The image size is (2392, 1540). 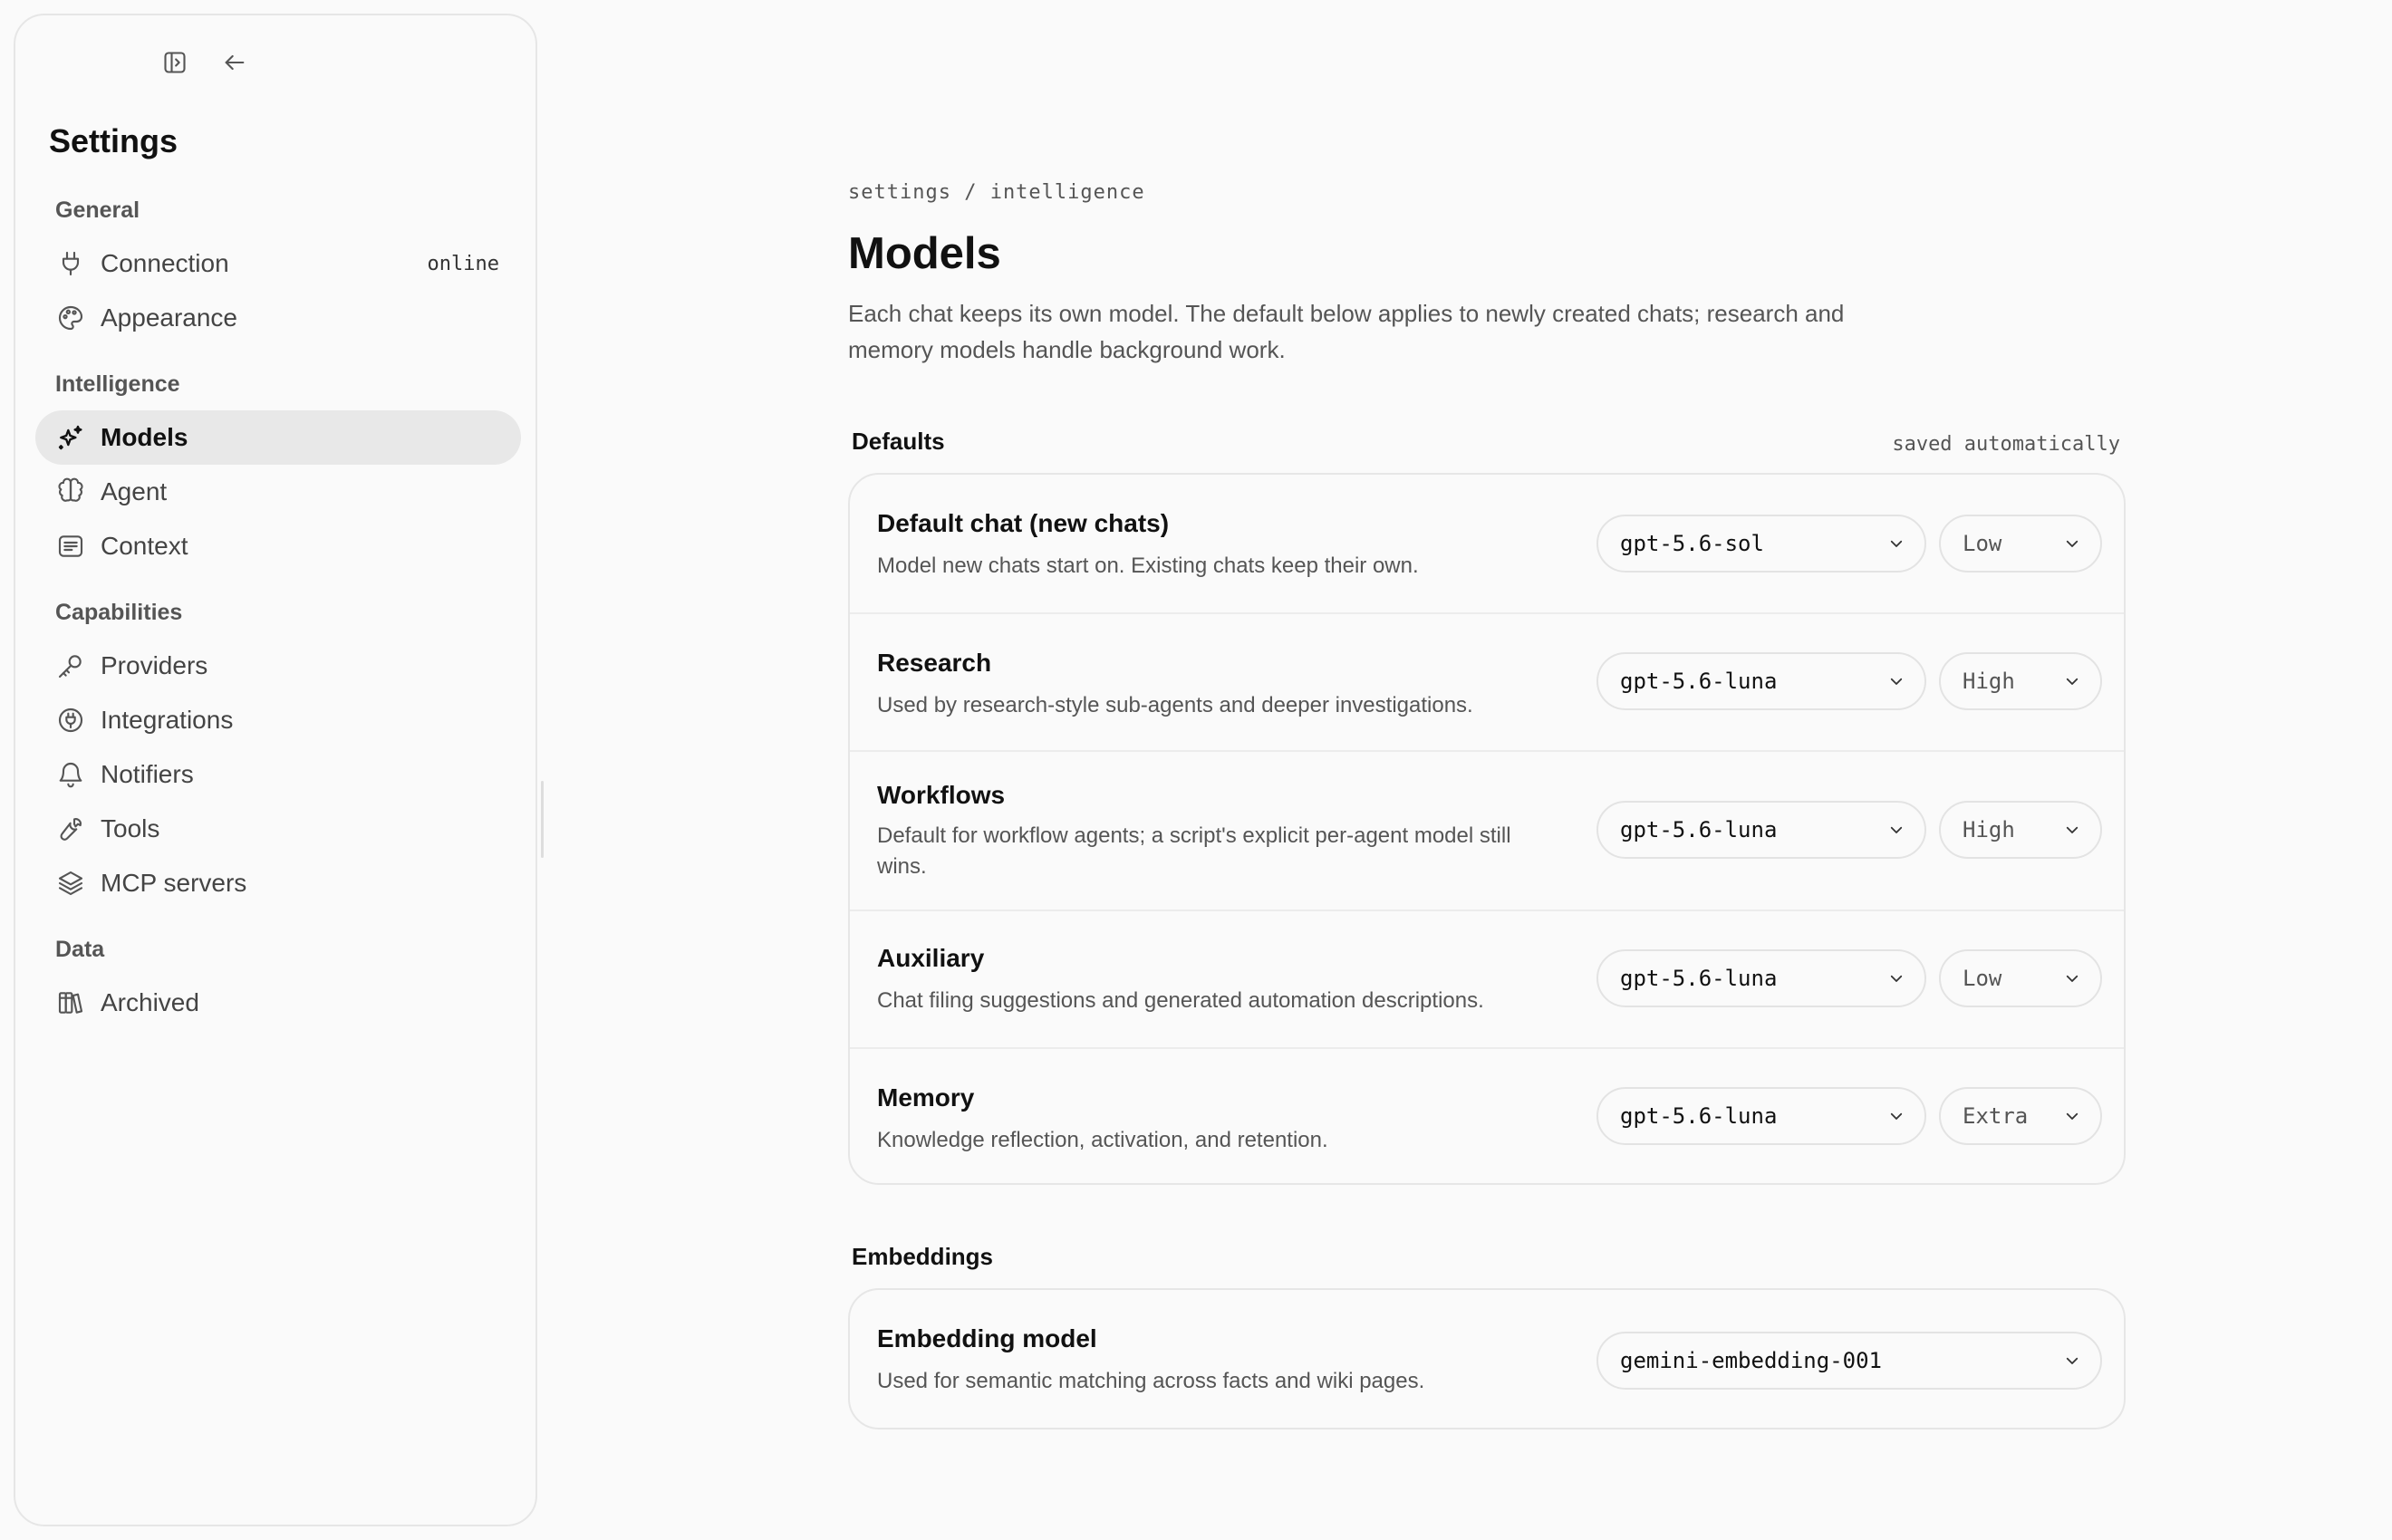 I want to click on plug-icon, so click(x=70, y=263).